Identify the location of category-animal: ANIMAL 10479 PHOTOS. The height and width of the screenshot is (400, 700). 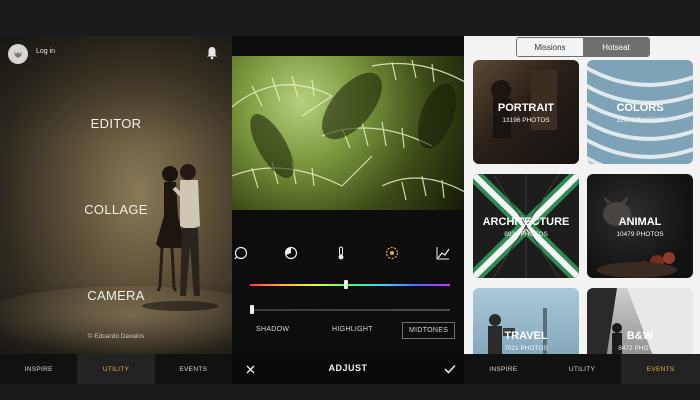
(640, 226).